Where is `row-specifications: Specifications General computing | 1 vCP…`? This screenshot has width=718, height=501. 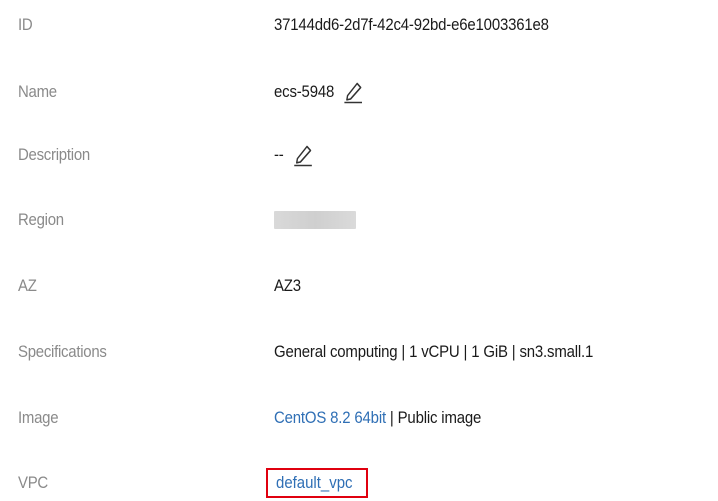
row-specifications: Specifications General computing | 1 vCP… is located at coordinates (359, 352).